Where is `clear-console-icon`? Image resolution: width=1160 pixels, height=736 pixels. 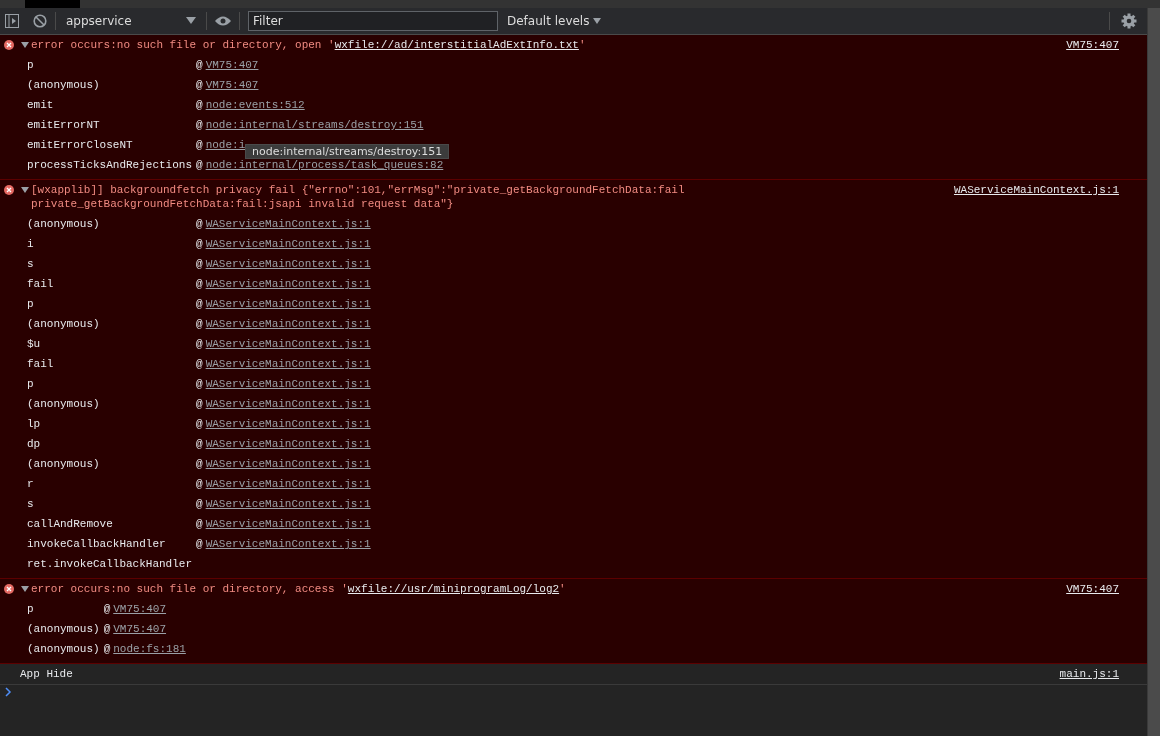 clear-console-icon is located at coordinates (40, 21).